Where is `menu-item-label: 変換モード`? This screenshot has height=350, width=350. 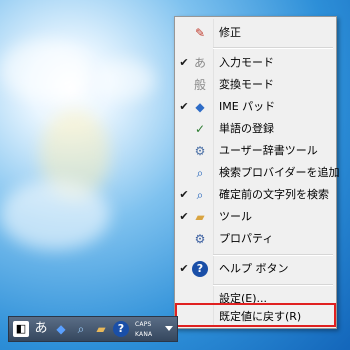
menu-item-label: 変換モード is located at coordinates (246, 84).